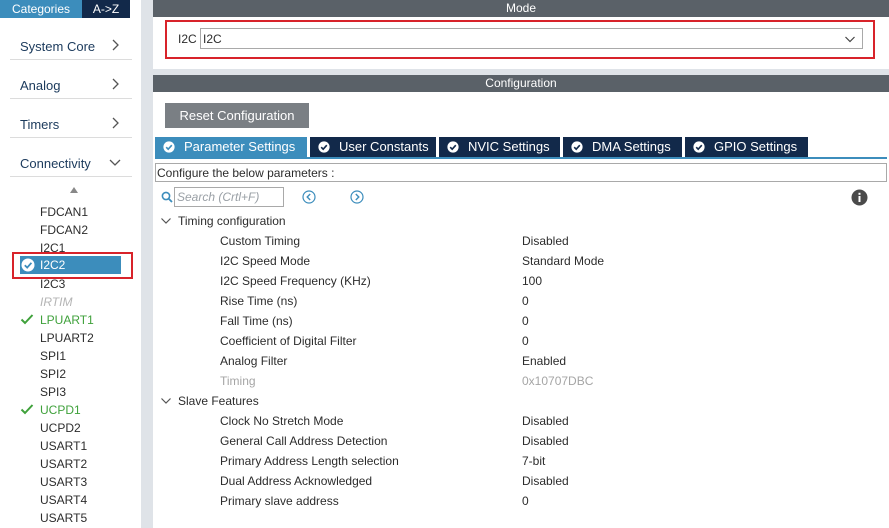 Image resolution: width=889 pixels, height=528 pixels. Describe the element at coordinates (218, 401) in the screenshot. I see `group-label: Slave Features` at that location.